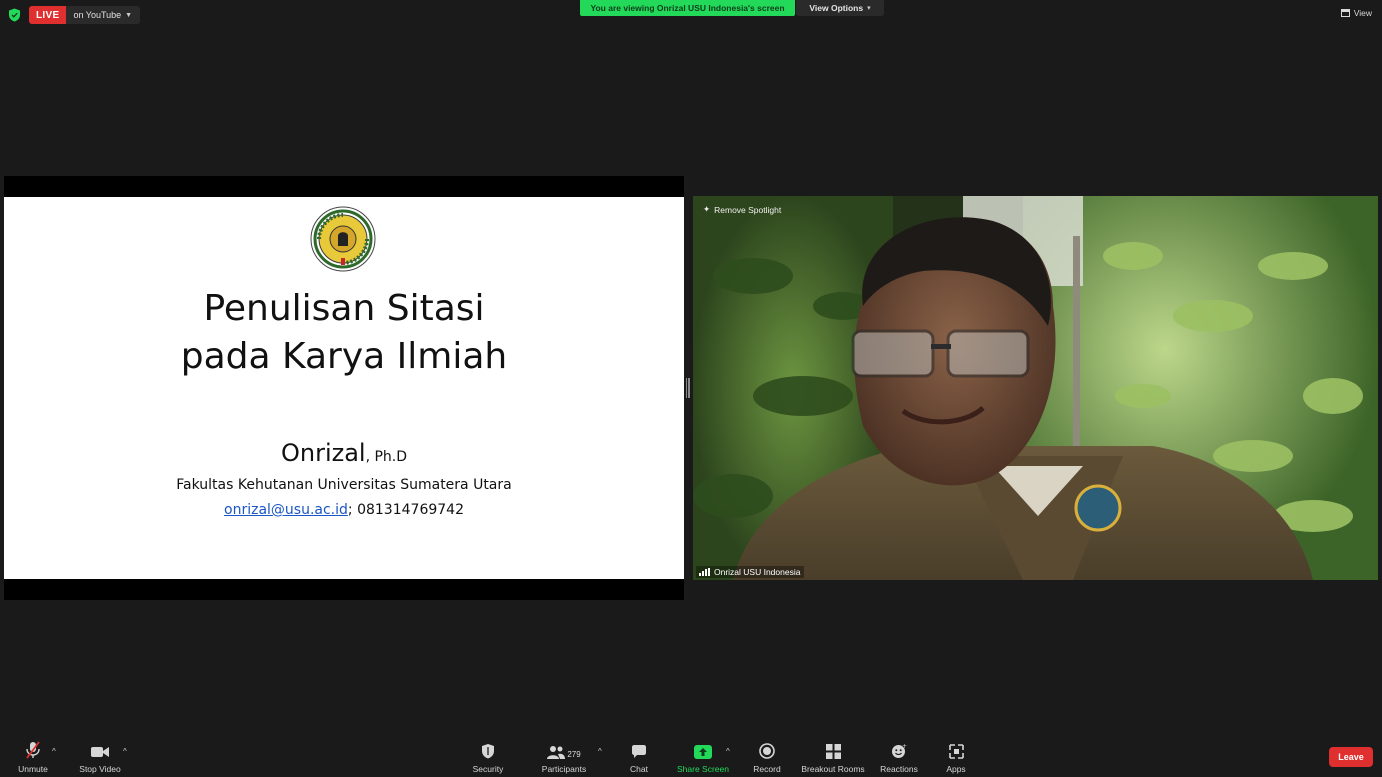  Describe the element at coordinates (323, 453) in the screenshot. I see `author-name: Onrizal` at that location.